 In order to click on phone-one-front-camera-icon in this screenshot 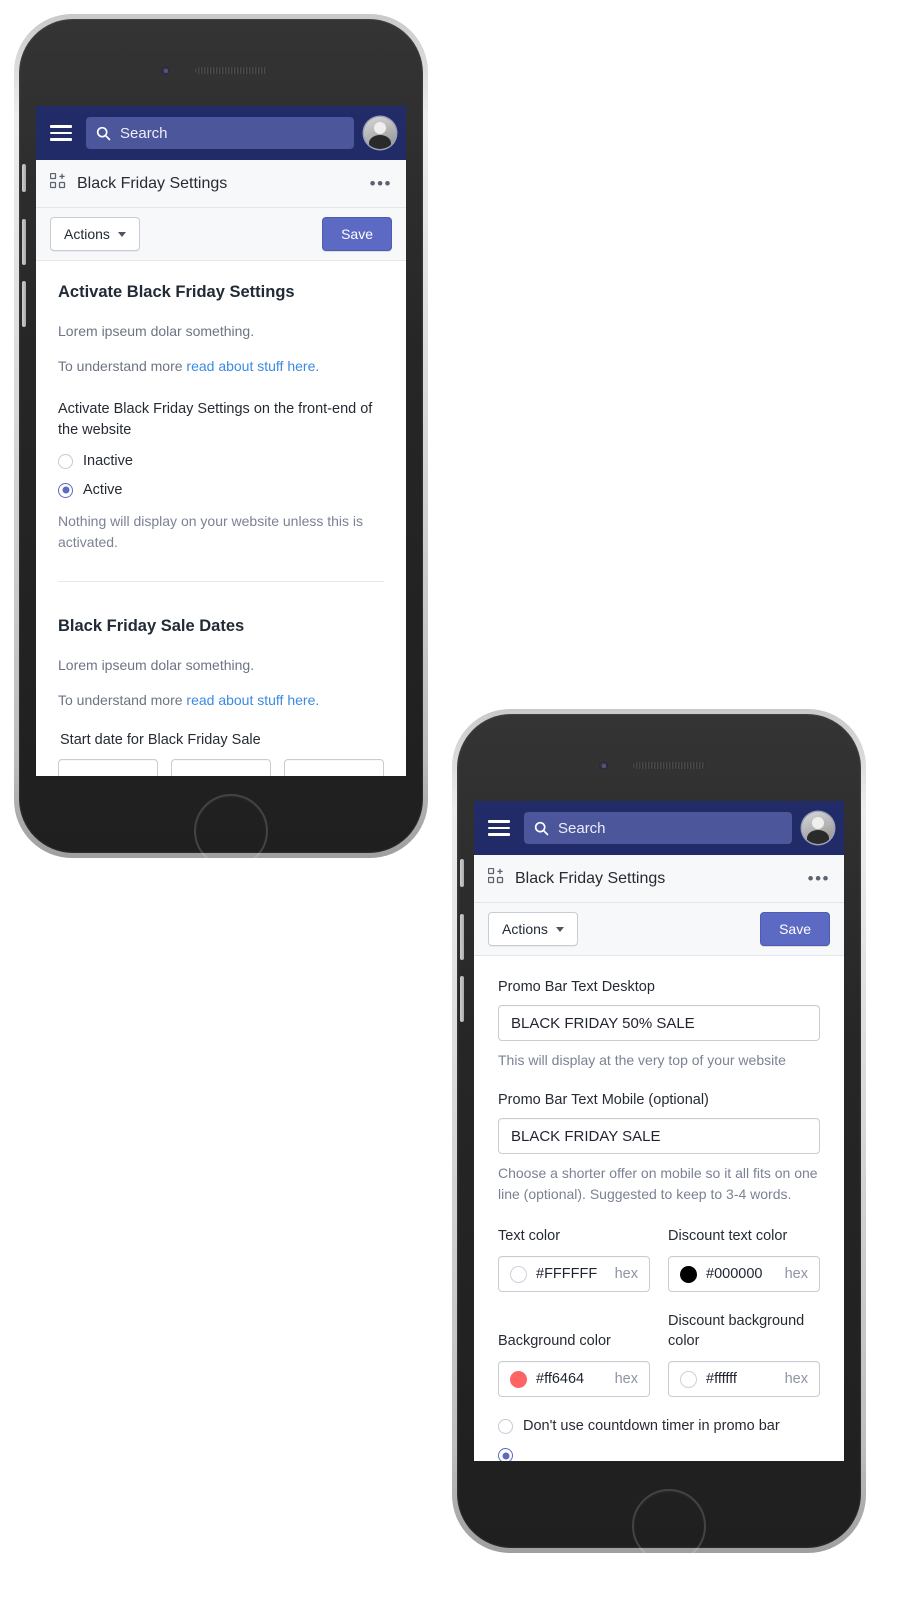, I will do `click(165, 70)`.